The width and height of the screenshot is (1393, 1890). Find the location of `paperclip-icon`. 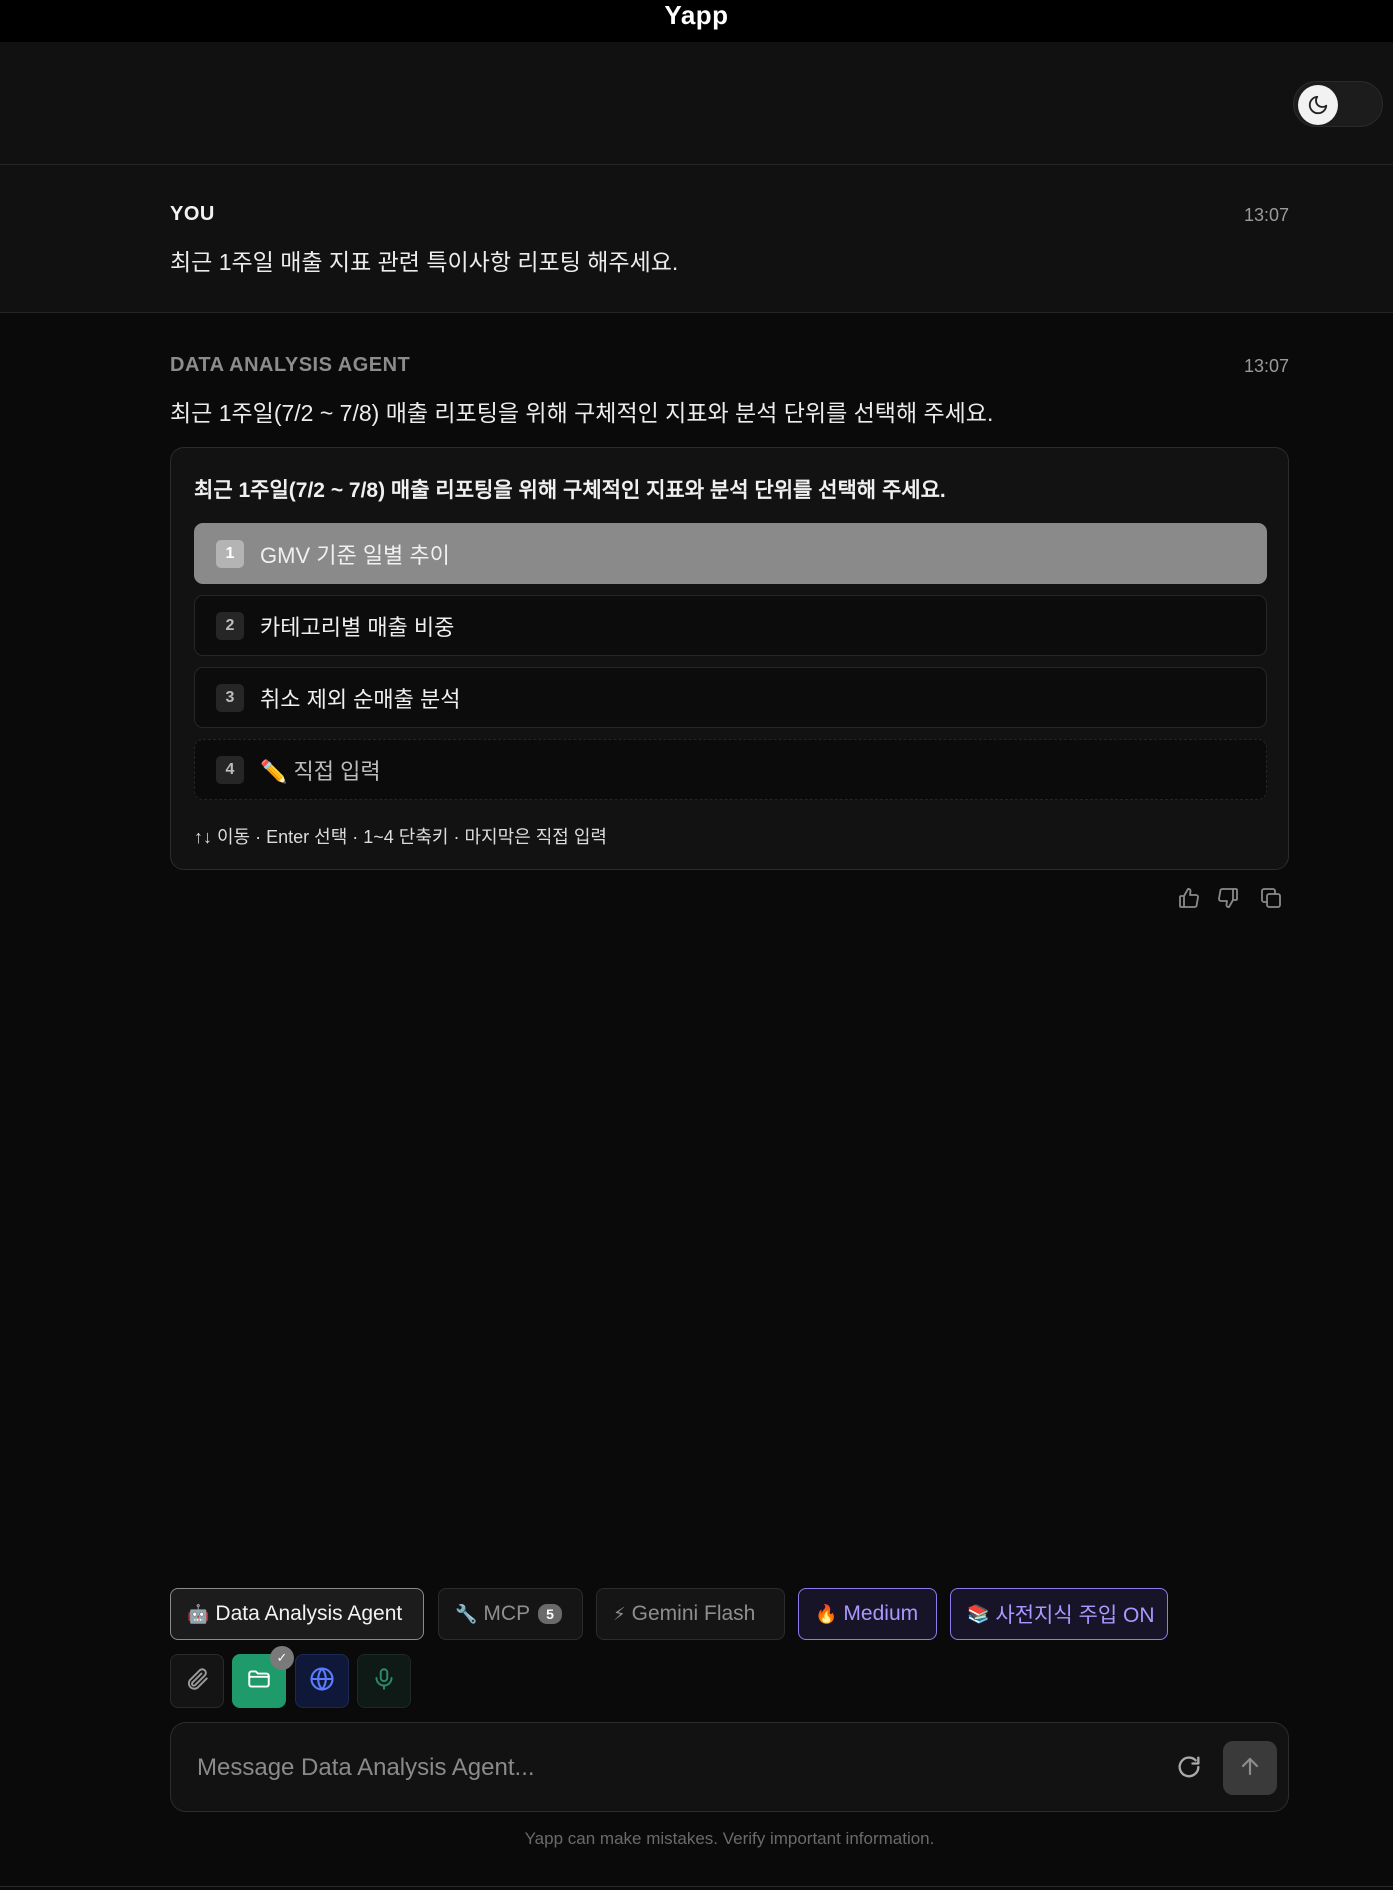

paperclip-icon is located at coordinates (197, 1681).